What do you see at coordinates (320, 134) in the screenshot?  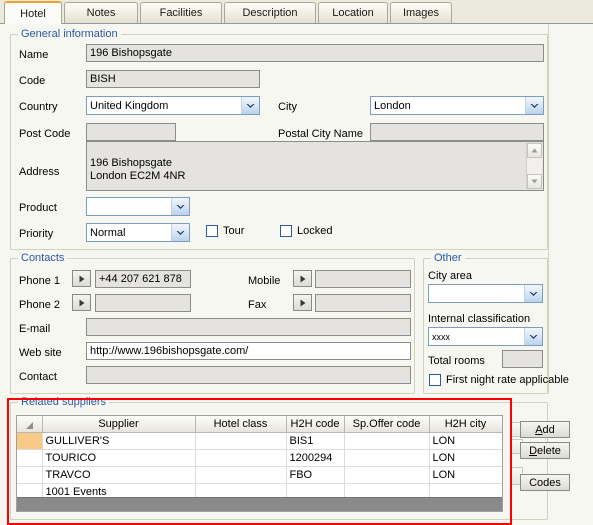 I see `postal-city-name-label: Postal City Name` at bounding box center [320, 134].